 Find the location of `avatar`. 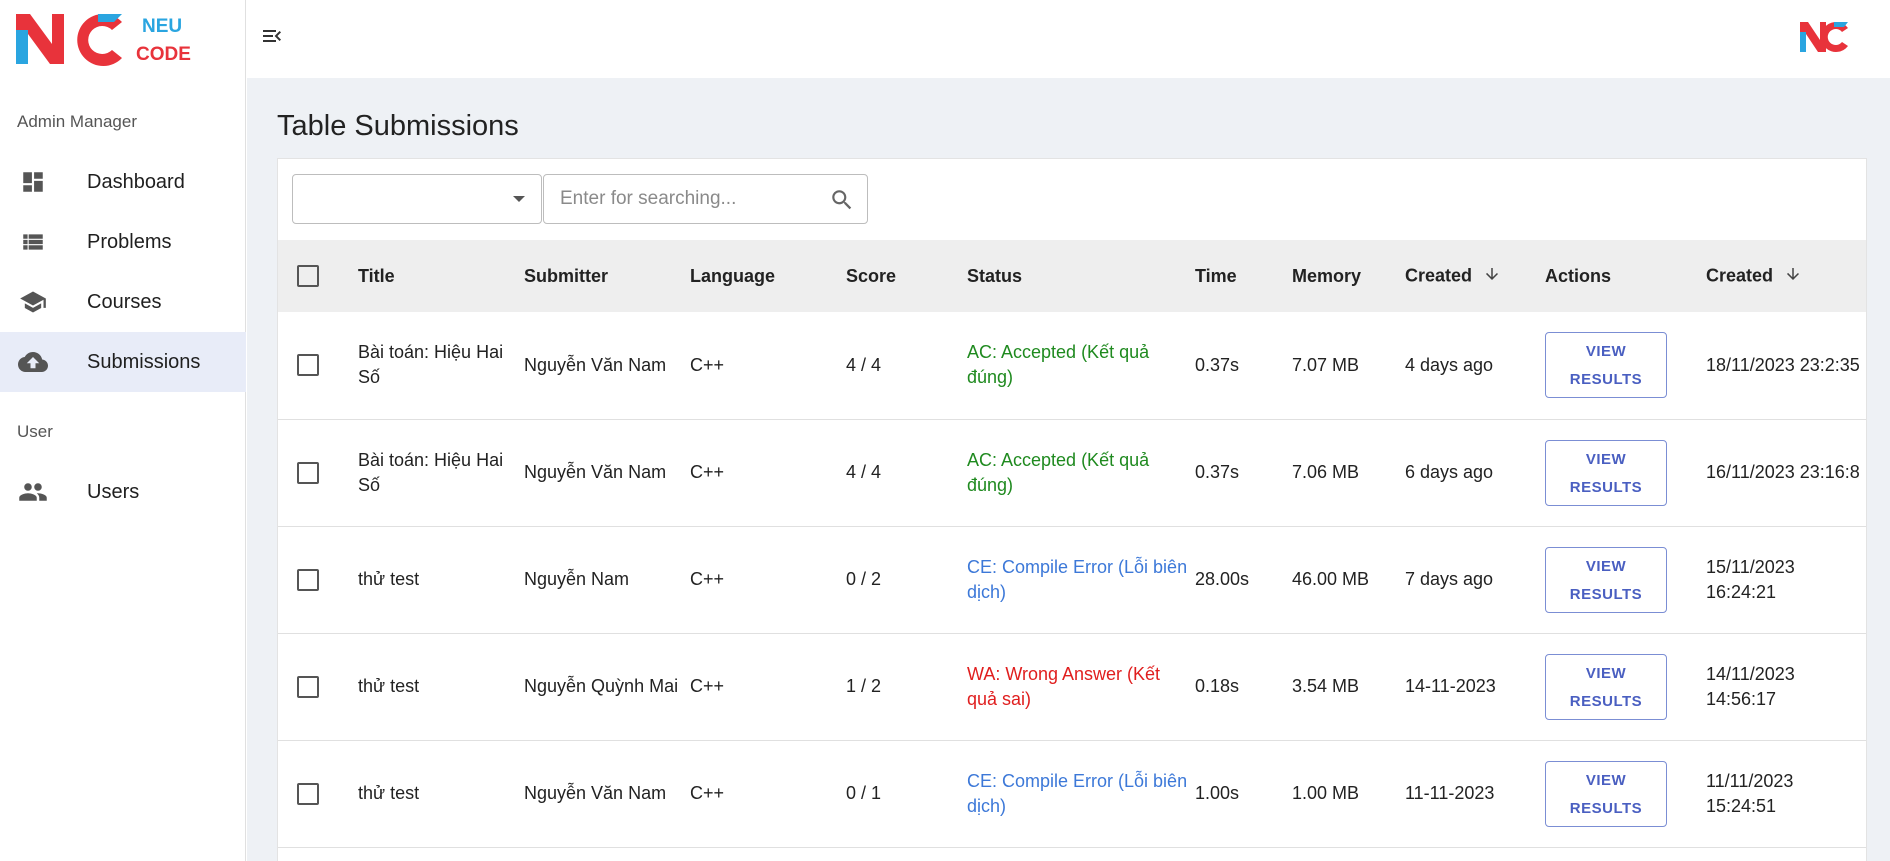

avatar is located at coordinates (1824, 37).